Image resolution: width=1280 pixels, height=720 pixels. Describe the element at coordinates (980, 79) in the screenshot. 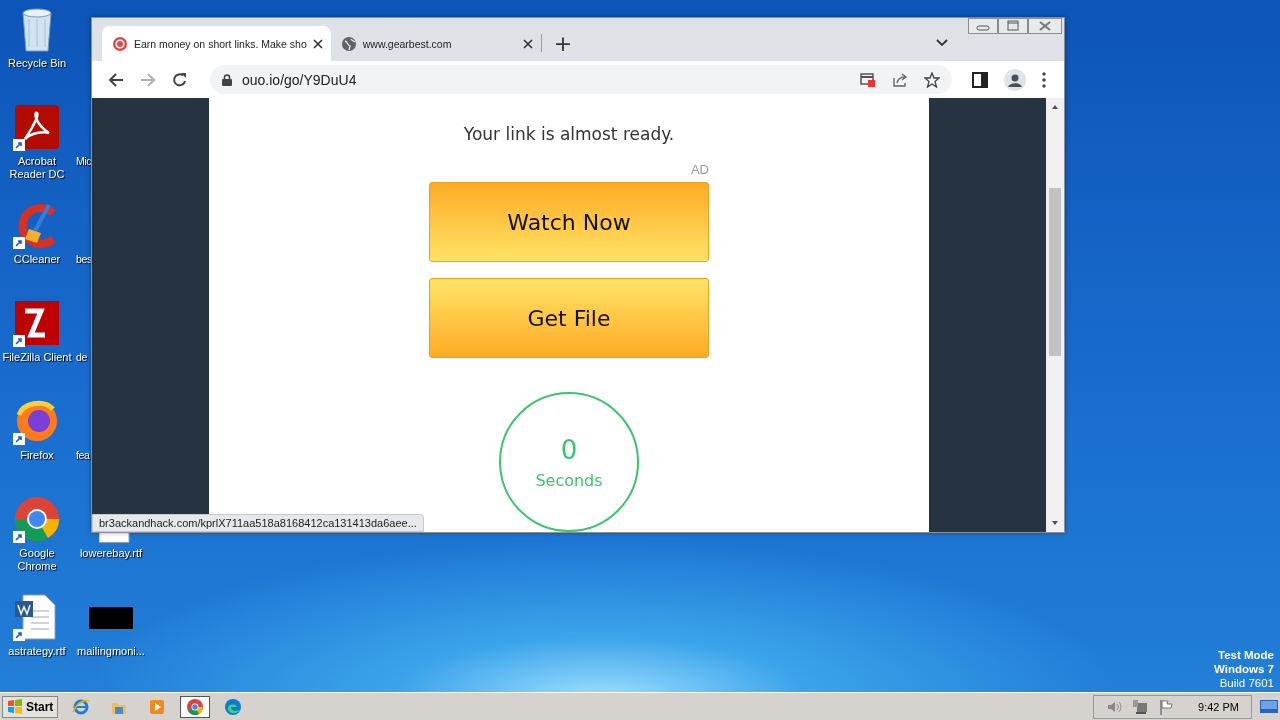

I see `side-panel-icon` at that location.